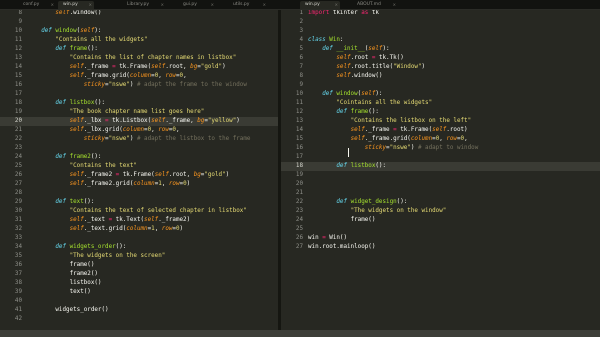 The height and width of the screenshot is (337, 600). Describe the element at coordinates (139, 292) in the screenshot. I see `code-line: 39 text()` at that location.